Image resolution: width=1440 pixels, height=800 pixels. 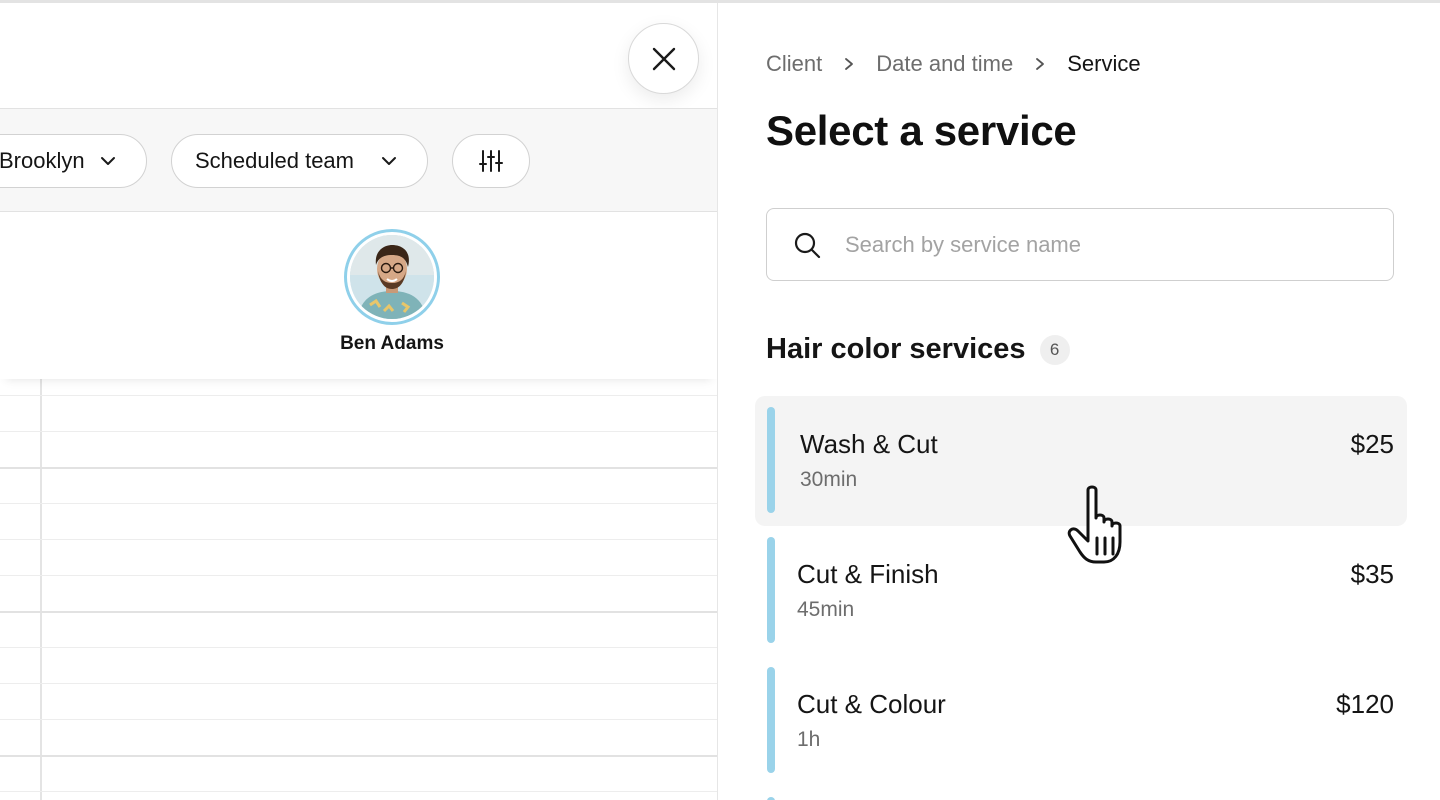 What do you see at coordinates (1081, 793) in the screenshot?
I see `service-item` at bounding box center [1081, 793].